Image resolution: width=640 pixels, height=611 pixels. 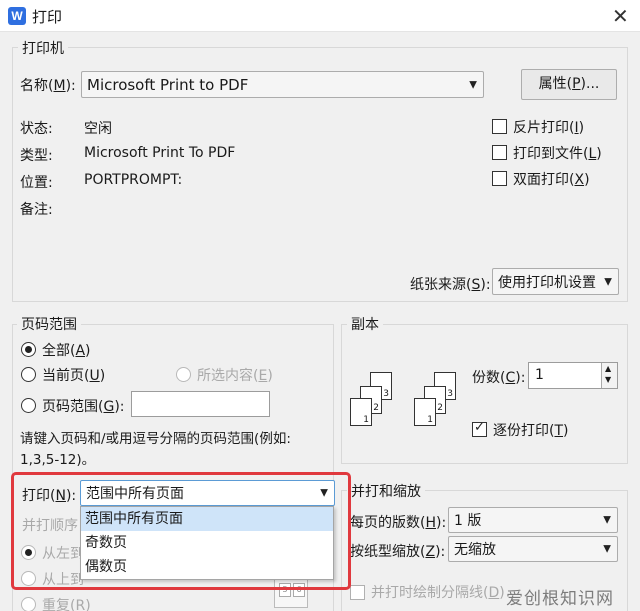 What do you see at coordinates (160, 153) in the screenshot?
I see `type-value: Microsoft Print To PDF` at bounding box center [160, 153].